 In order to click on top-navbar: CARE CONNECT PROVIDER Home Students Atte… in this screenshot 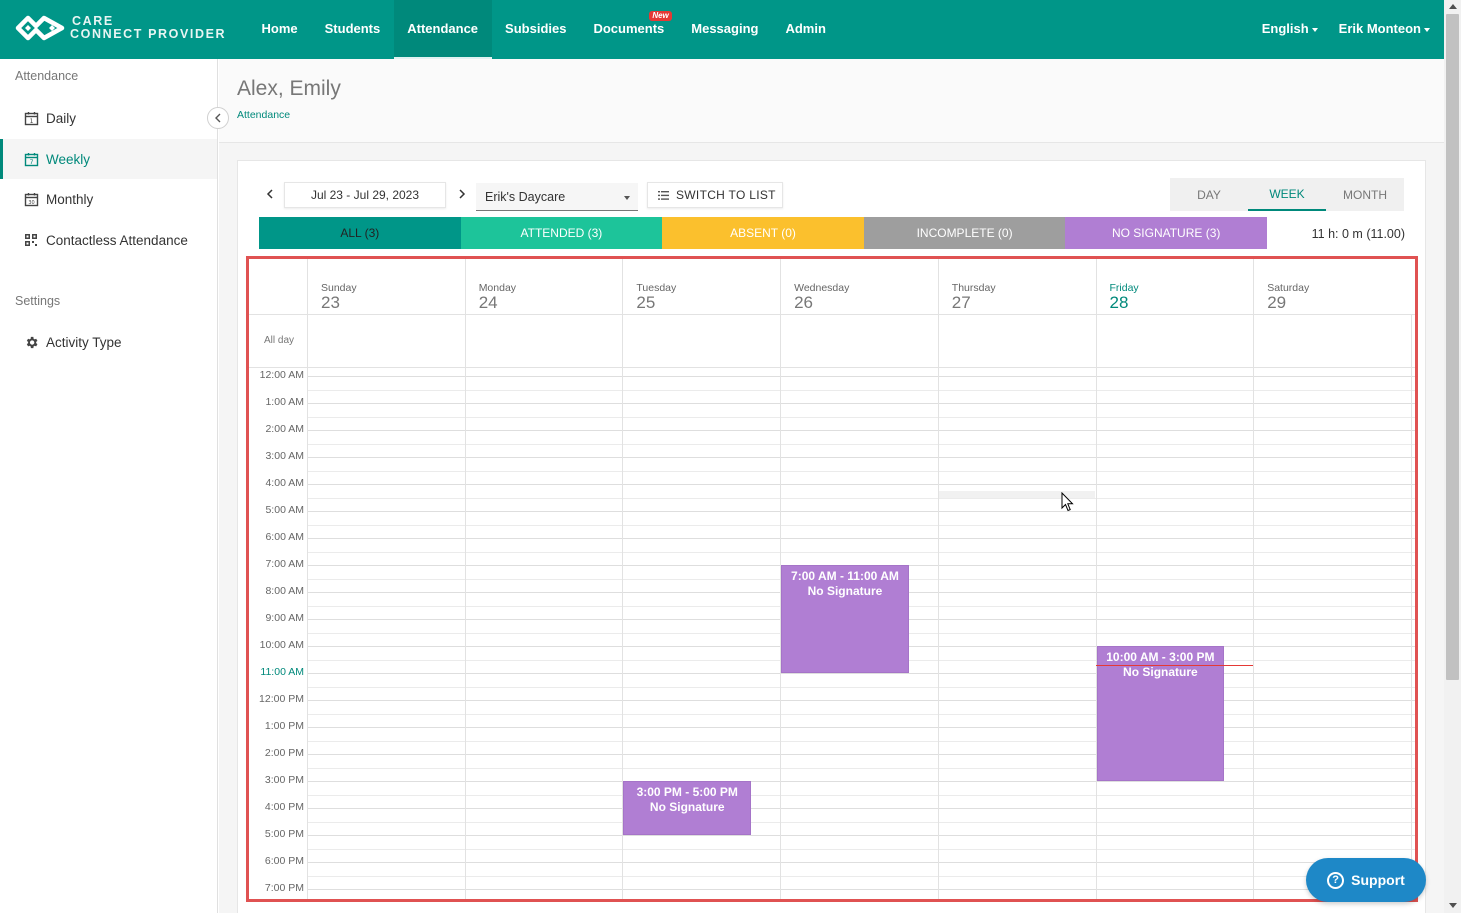, I will do `click(722, 29)`.